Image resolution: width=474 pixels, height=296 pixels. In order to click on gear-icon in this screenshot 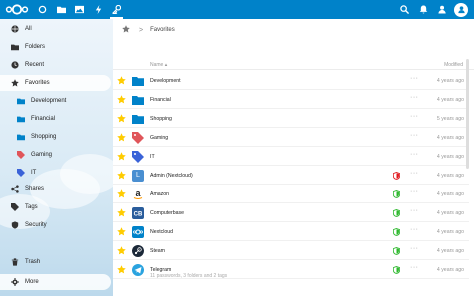, I will do `click(14, 282)`.